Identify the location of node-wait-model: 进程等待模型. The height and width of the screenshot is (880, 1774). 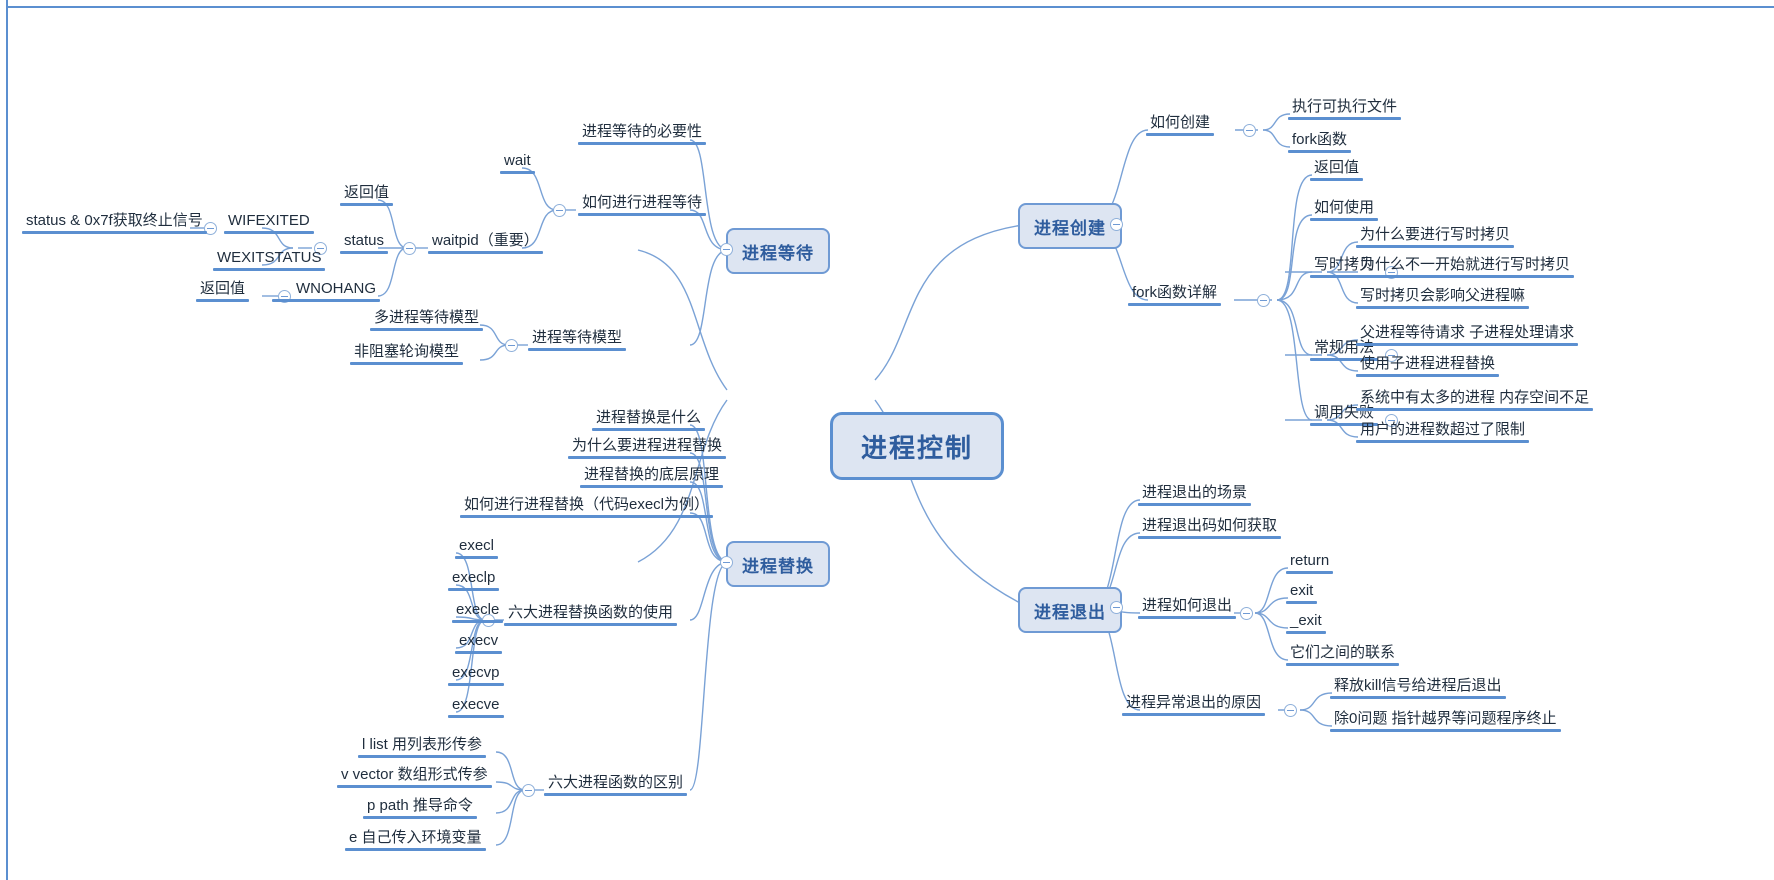
(577, 340).